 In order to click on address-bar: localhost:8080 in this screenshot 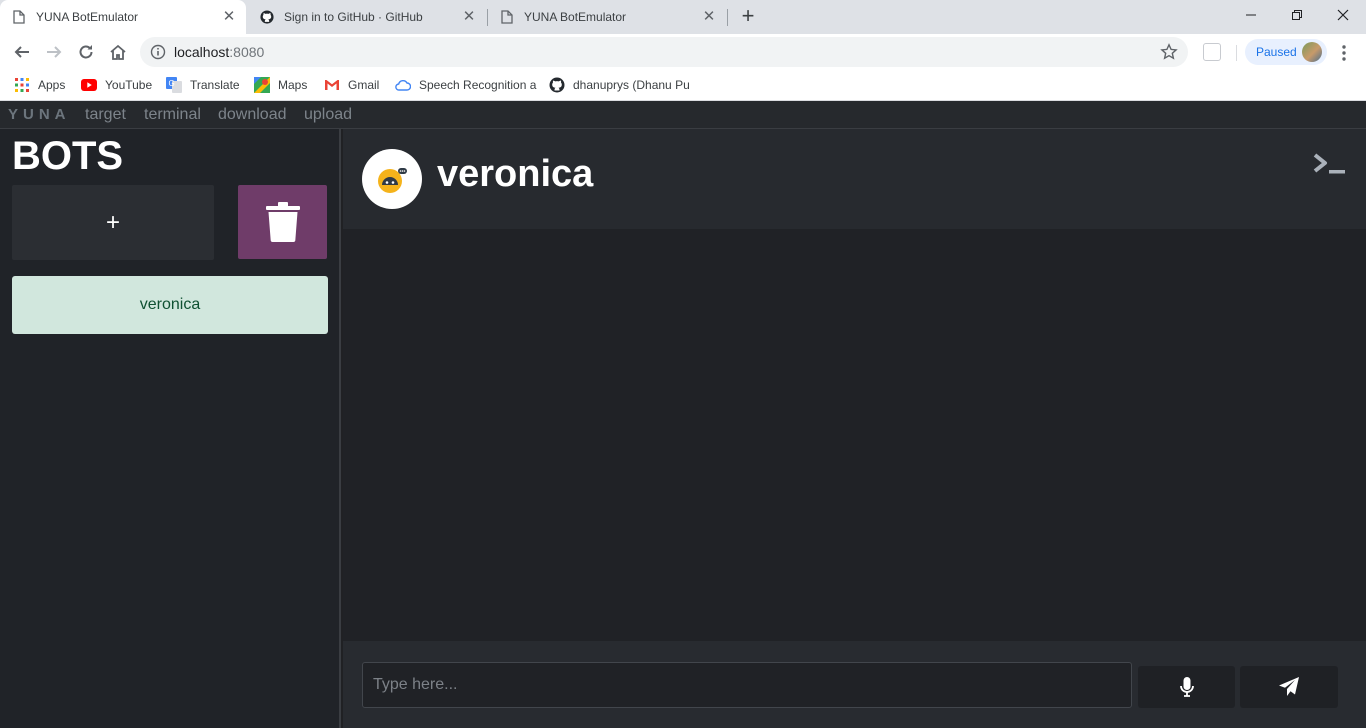, I will do `click(664, 52)`.